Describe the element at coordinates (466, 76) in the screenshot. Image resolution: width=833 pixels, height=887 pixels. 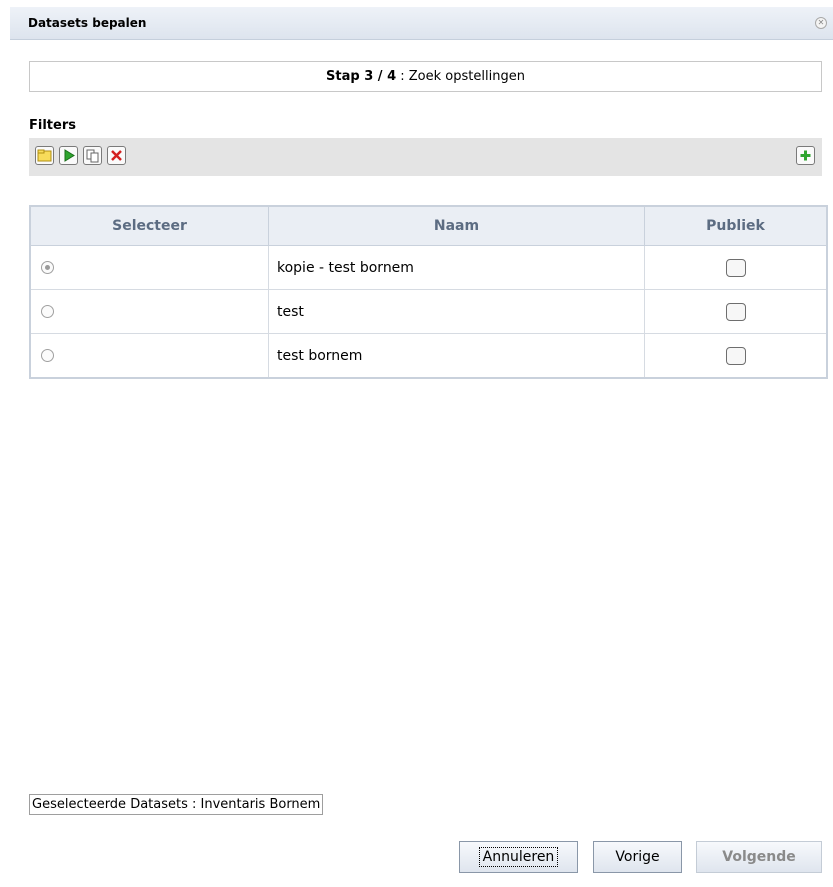
I see `step-description: Zoek opstellingen` at that location.